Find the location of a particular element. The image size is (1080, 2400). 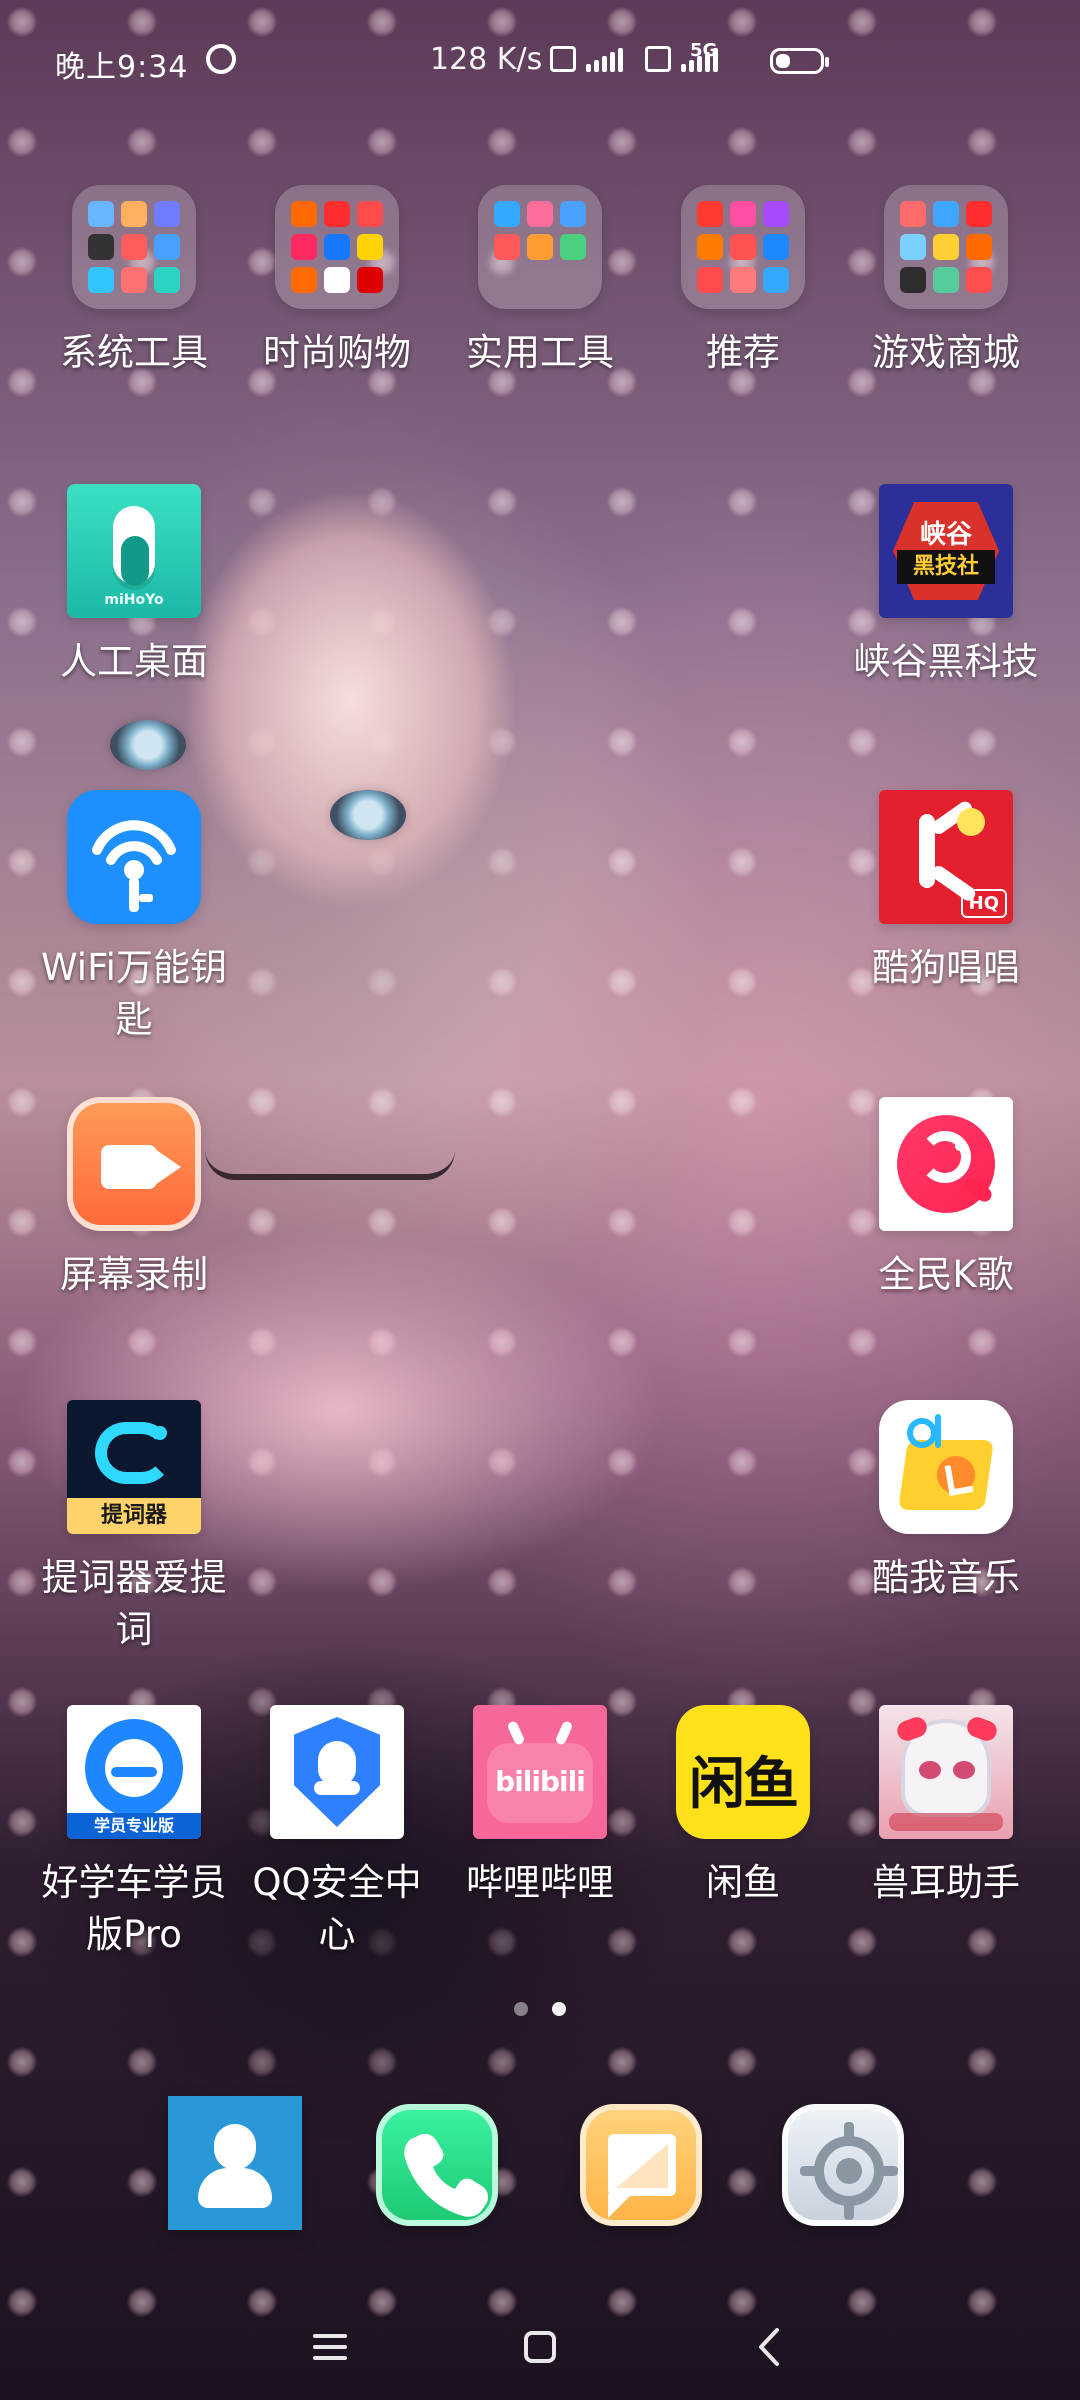

bilibili-text: bilibili is located at coordinates (540, 1781).